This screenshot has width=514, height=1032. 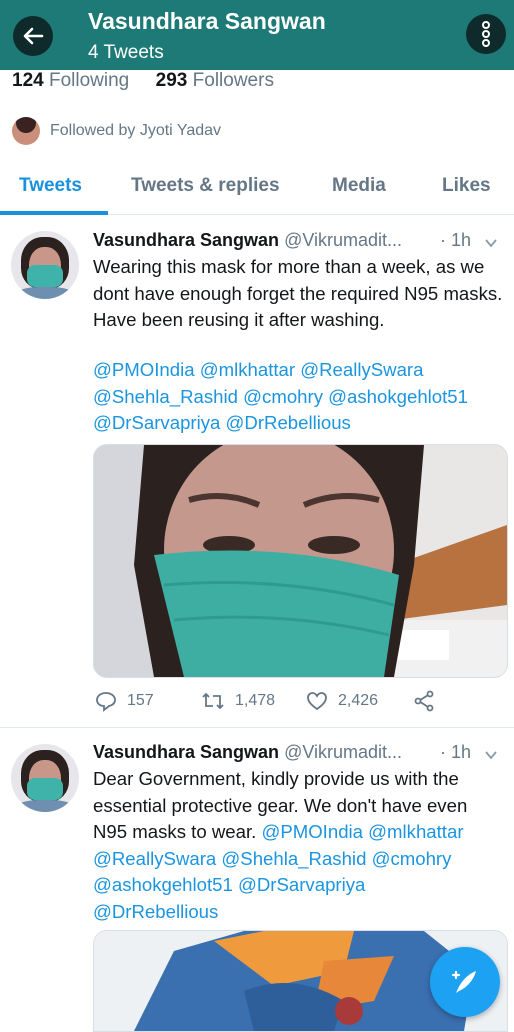 I want to click on followed-by: Followed by Jyoti Yadav, so click(x=116, y=131).